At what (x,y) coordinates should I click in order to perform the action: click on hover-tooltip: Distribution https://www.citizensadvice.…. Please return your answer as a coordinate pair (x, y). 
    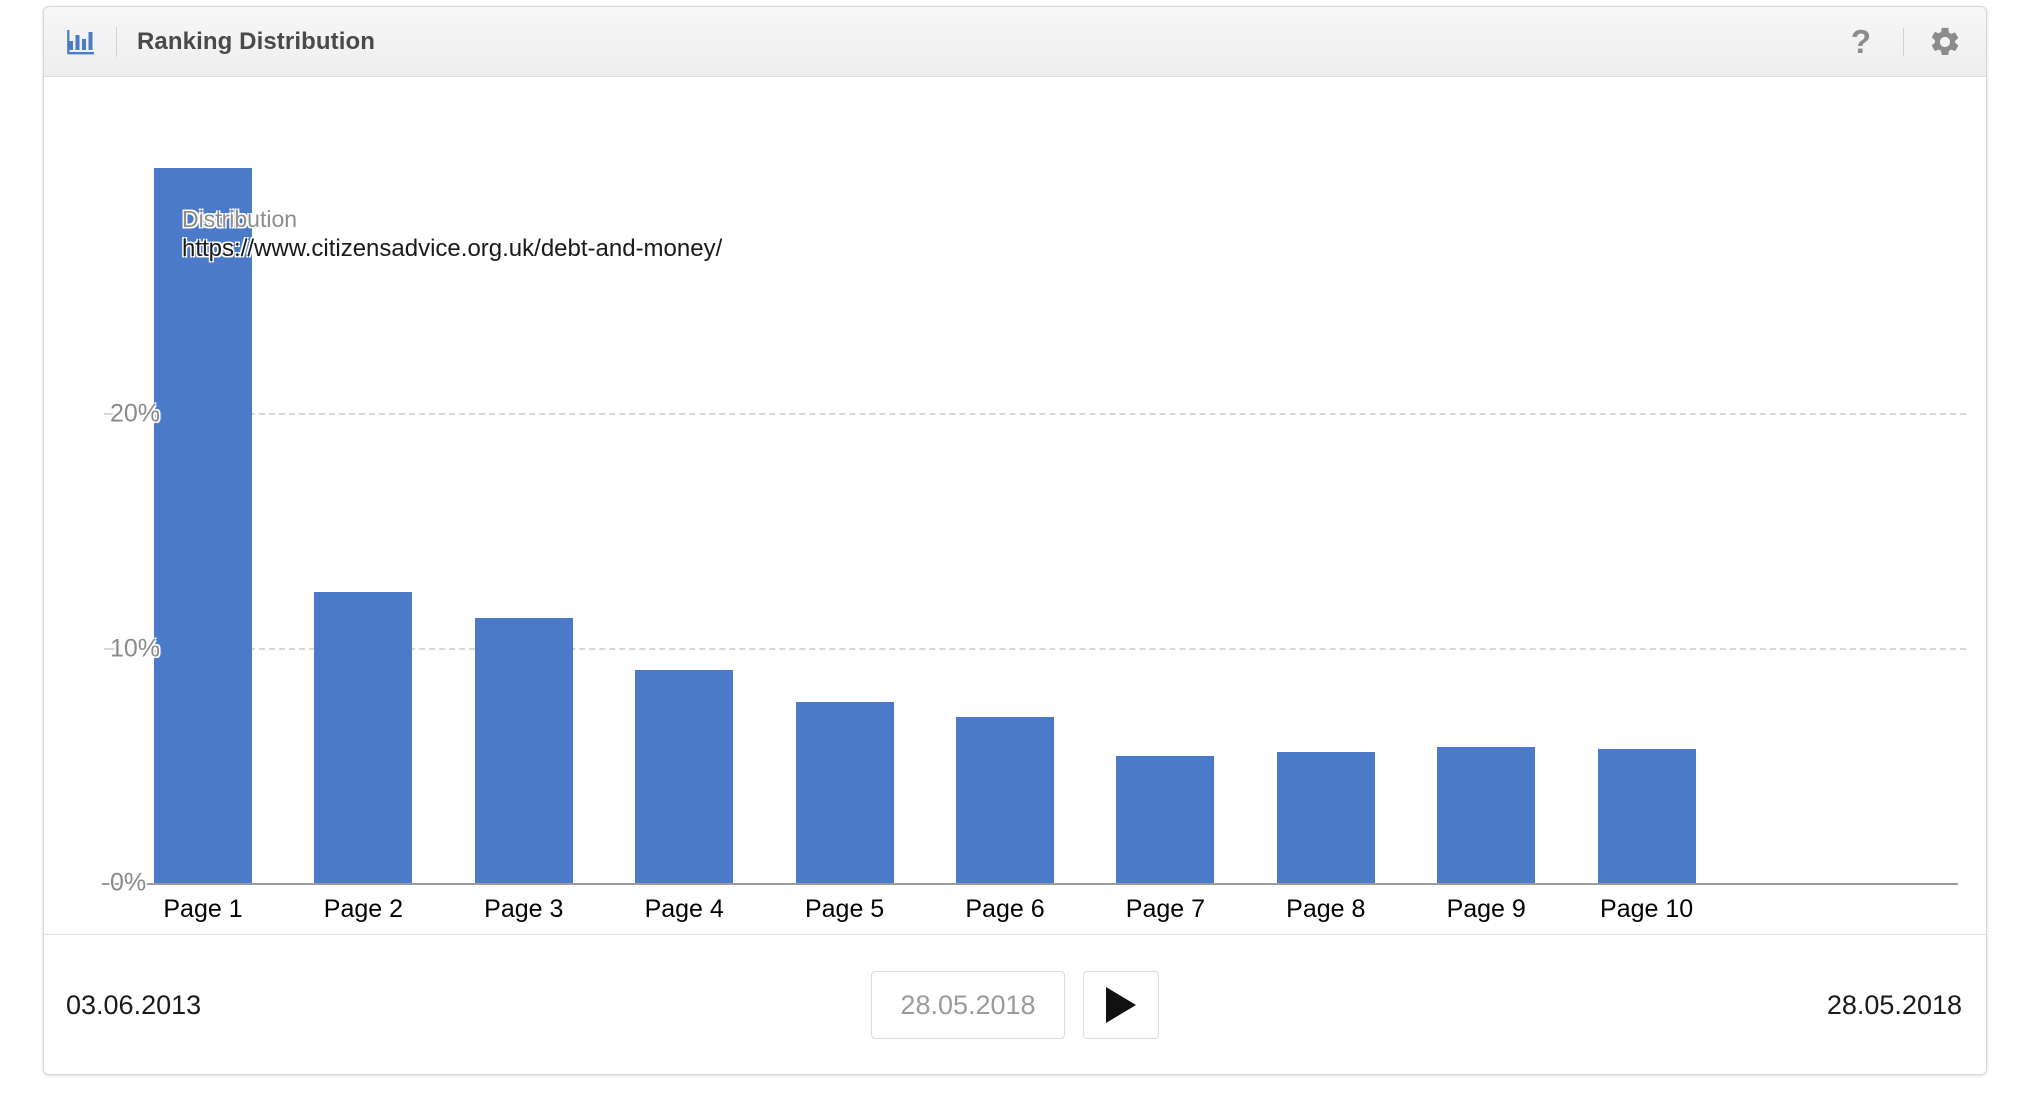
    Looking at the image, I should click on (452, 235).